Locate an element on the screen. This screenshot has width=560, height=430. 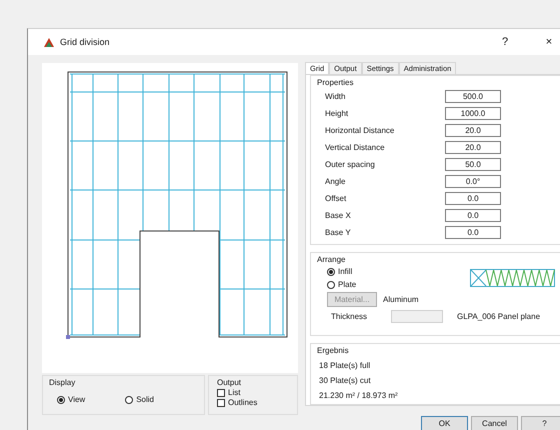
radio-option: Plate is located at coordinates (398, 284).